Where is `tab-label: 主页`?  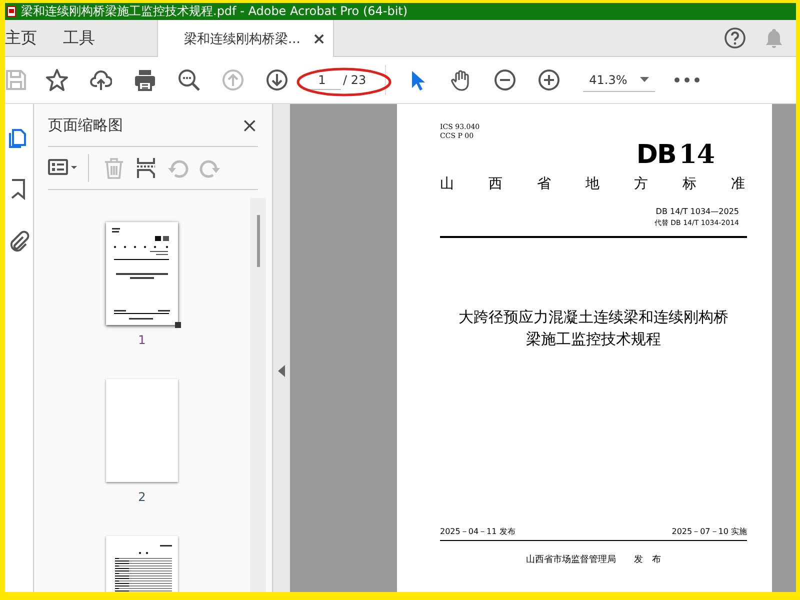 tab-label: 主页 is located at coordinates (21, 38).